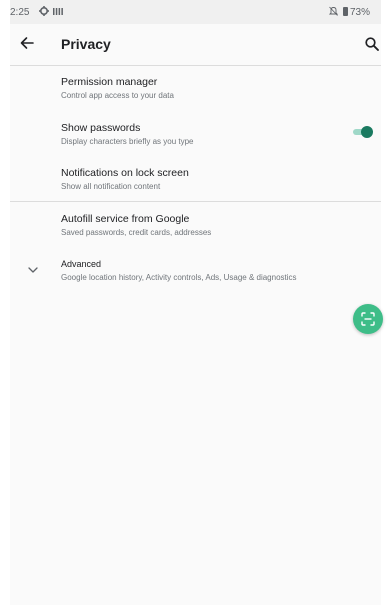  What do you see at coordinates (195, 44) in the screenshot?
I see `app-bar: Privacy` at bounding box center [195, 44].